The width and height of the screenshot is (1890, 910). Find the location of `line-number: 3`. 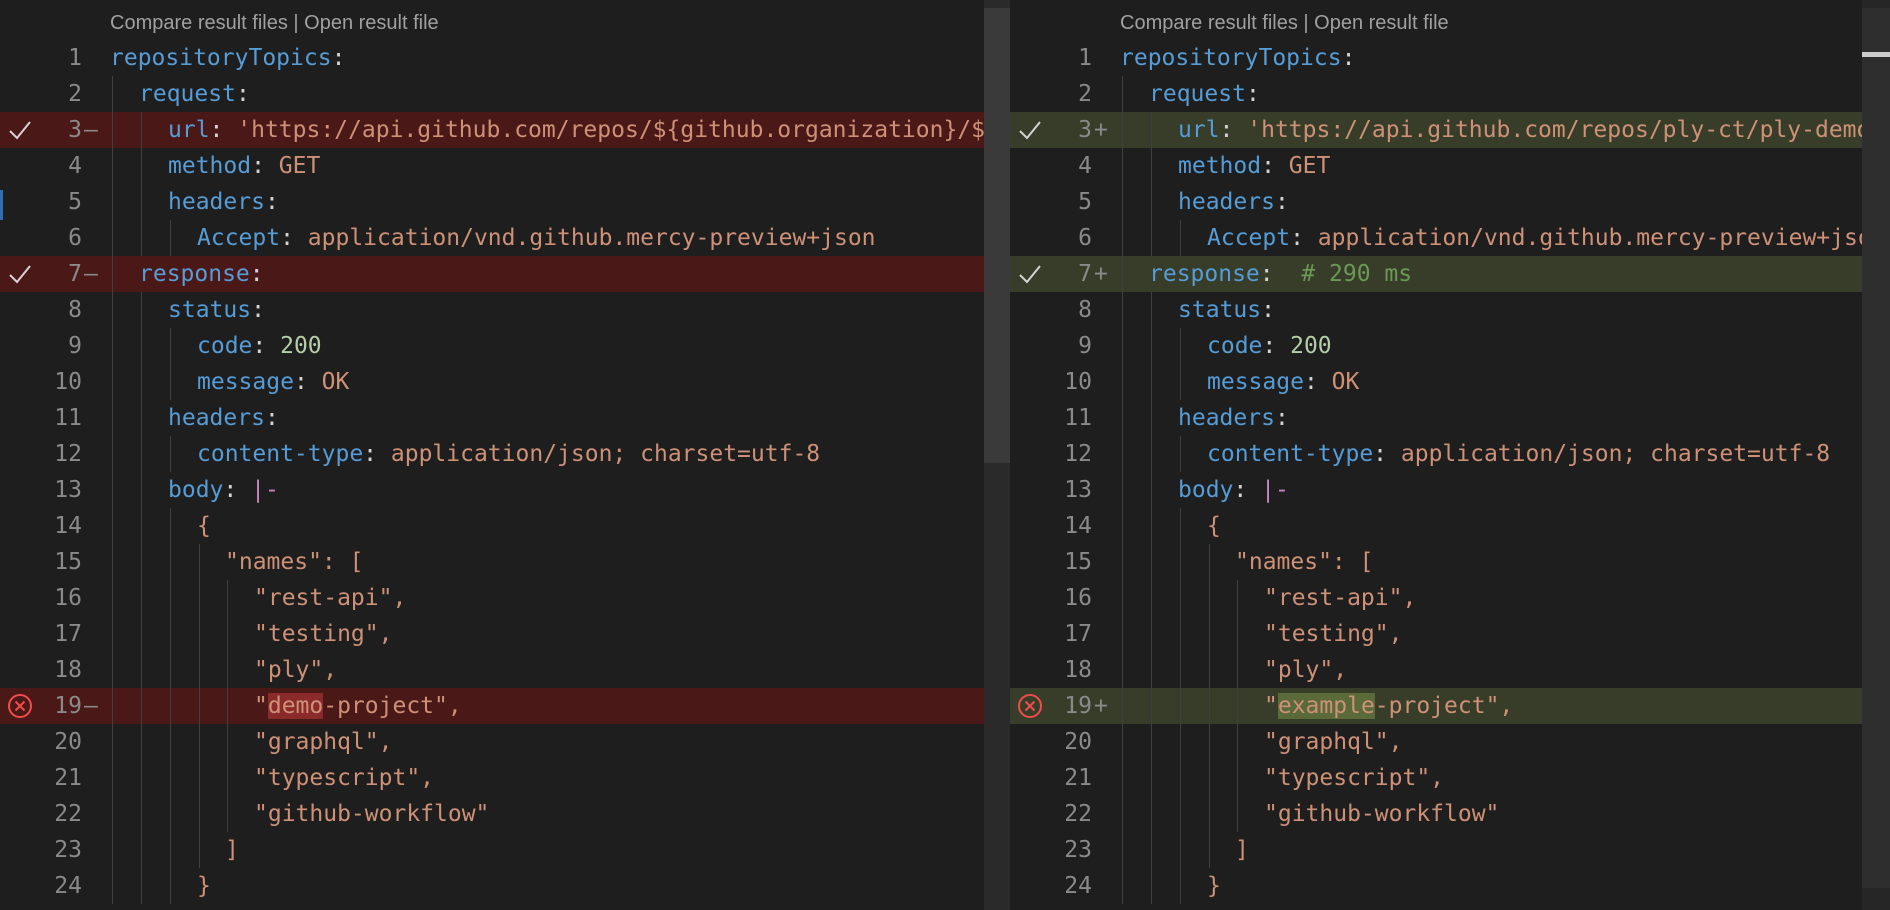

line-number: 3 is located at coordinates (1085, 130).